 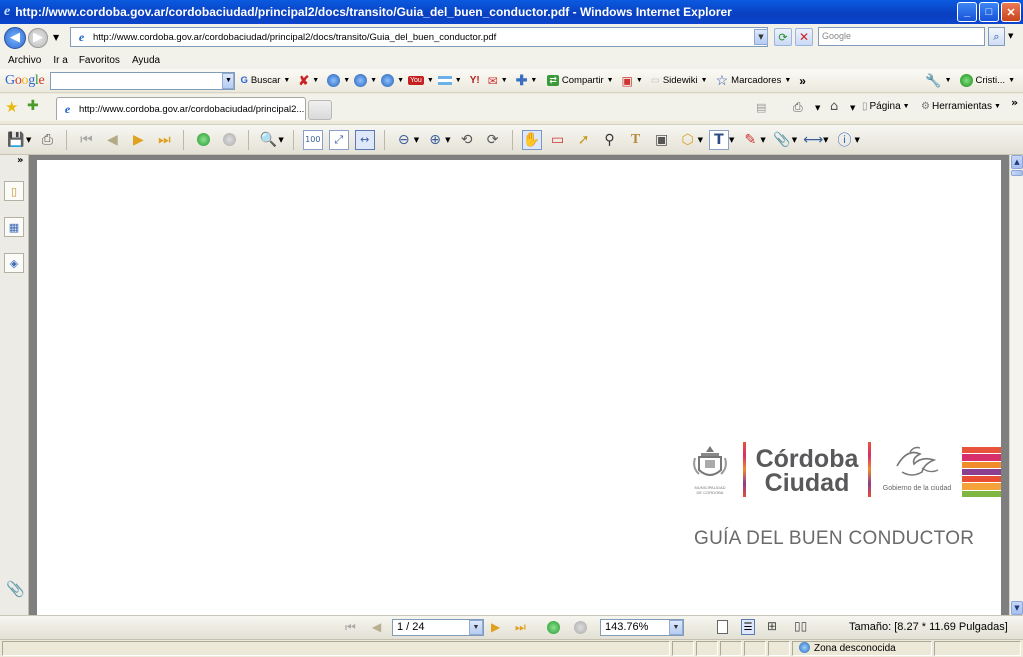 I want to click on google-search-button: G Buscar ▼, so click(x=265, y=80).